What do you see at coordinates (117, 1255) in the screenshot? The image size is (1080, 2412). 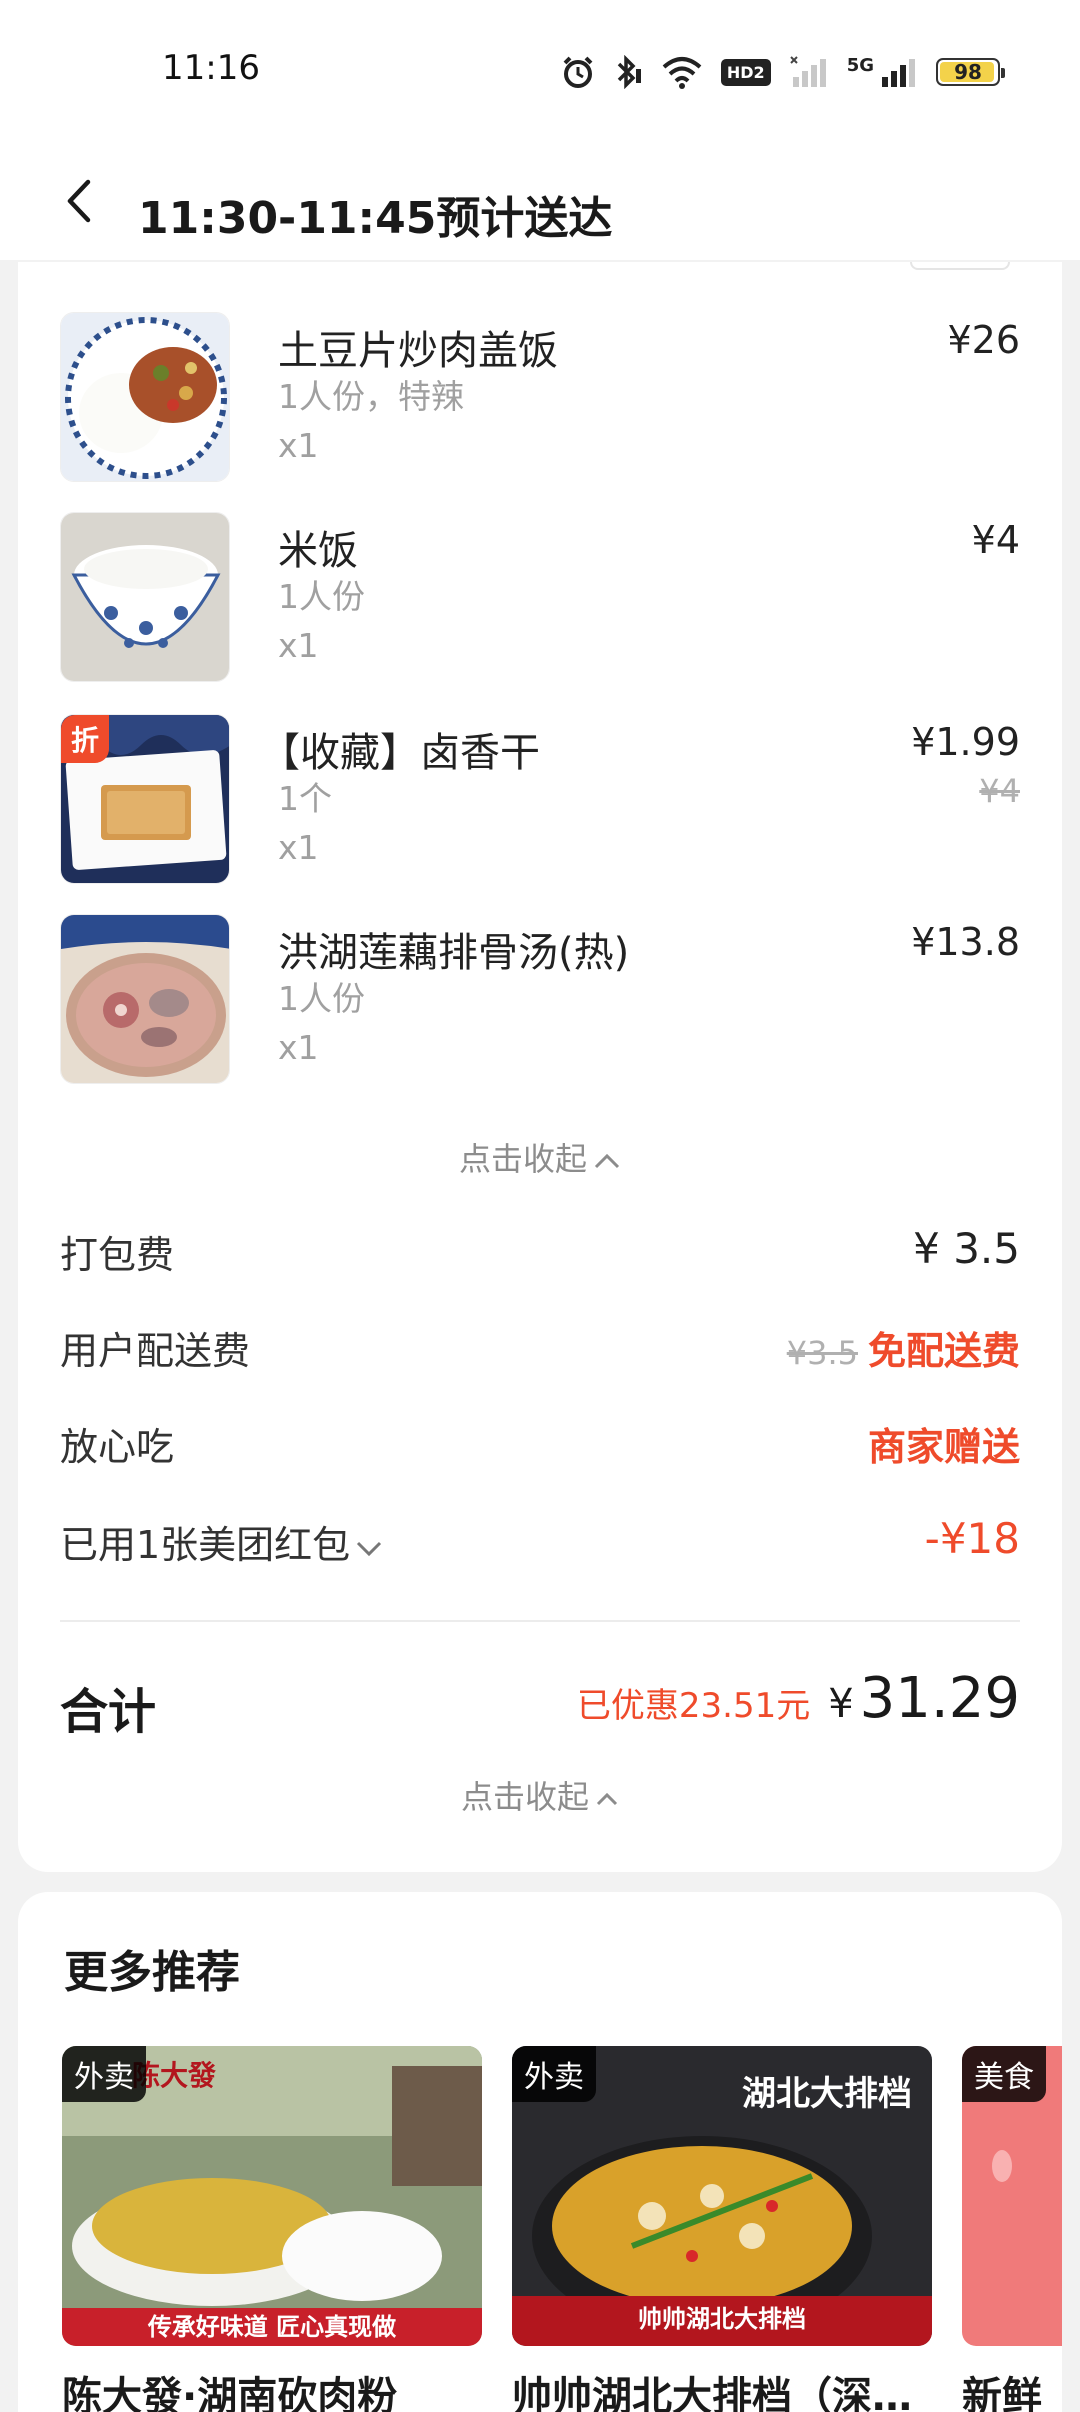 I see `packing-fee-label: 打包费` at bounding box center [117, 1255].